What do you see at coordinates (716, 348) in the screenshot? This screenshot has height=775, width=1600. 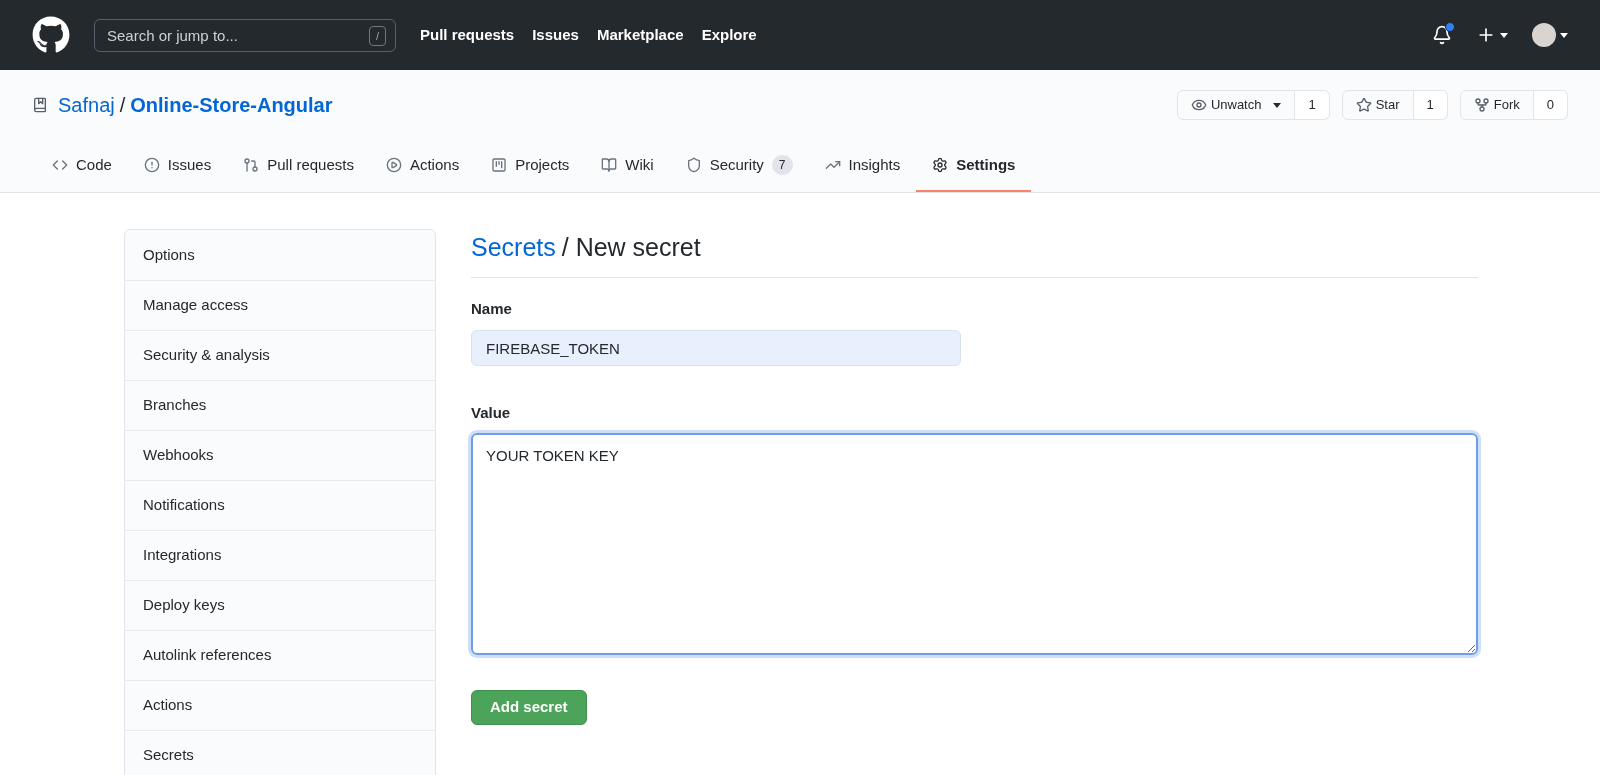 I see `name-input: FIREBASE_TOKEN` at bounding box center [716, 348].